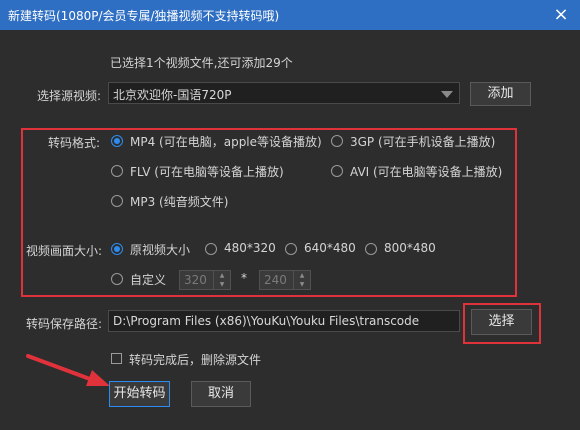 The width and height of the screenshot is (580, 430). What do you see at coordinates (64, 324) in the screenshot?
I see `save-path-label: 转码保存路径:` at bounding box center [64, 324].